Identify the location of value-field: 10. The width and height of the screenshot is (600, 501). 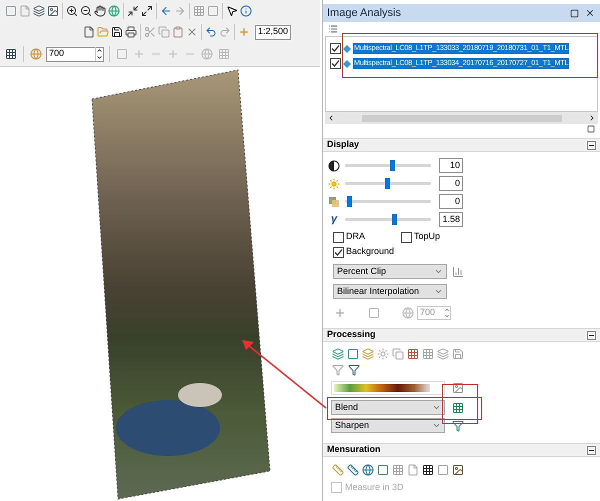
(451, 165).